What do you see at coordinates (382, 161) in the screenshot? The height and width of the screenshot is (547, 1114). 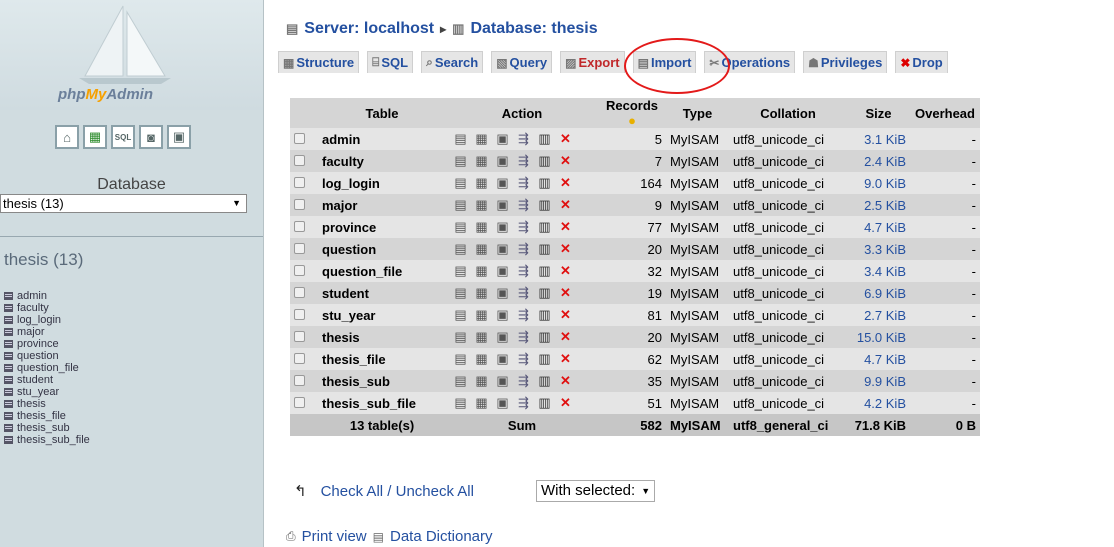 I see `row-table-name: faculty` at bounding box center [382, 161].